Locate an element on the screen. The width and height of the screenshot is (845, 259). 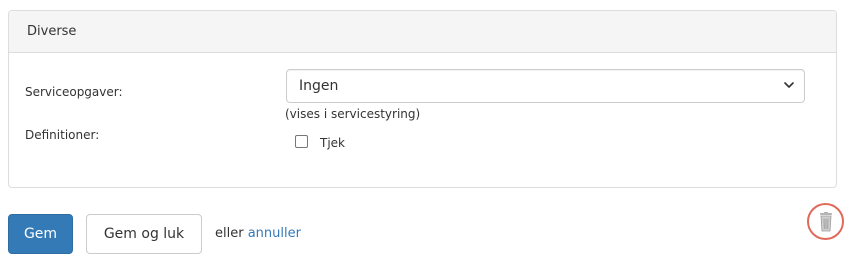
trash-icon is located at coordinates (826, 222).